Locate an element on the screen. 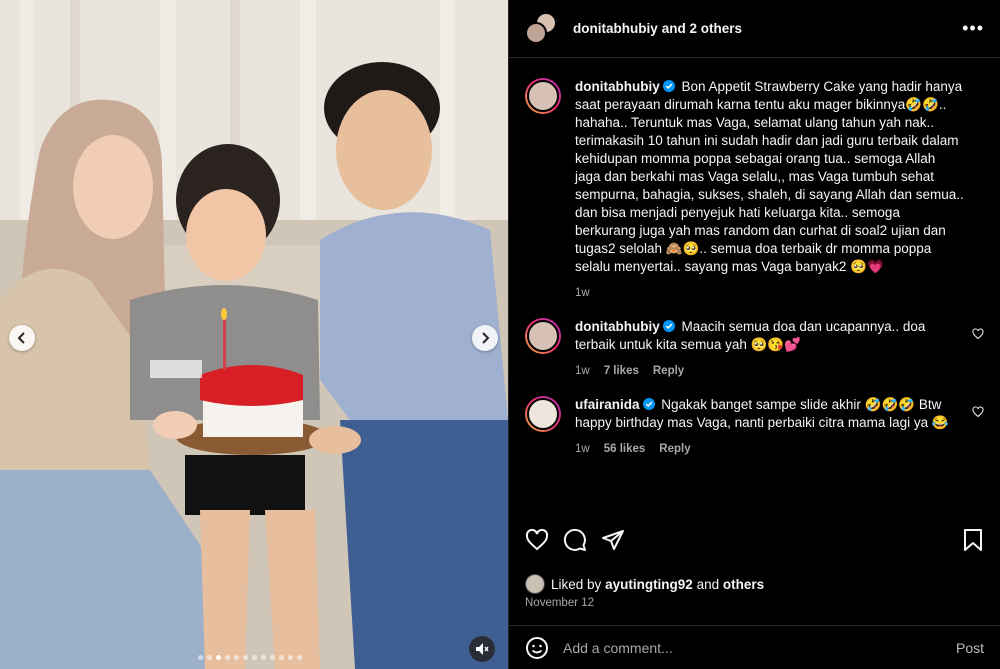 This screenshot has width=1000, height=669. bookmark-icon is located at coordinates (973, 540).